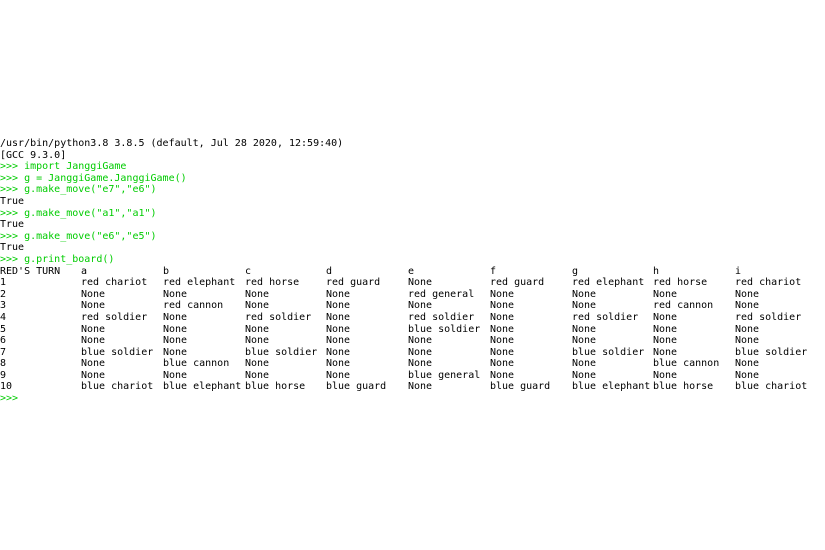  Describe the element at coordinates (6, 387) in the screenshot. I see `row-number: 10` at that location.